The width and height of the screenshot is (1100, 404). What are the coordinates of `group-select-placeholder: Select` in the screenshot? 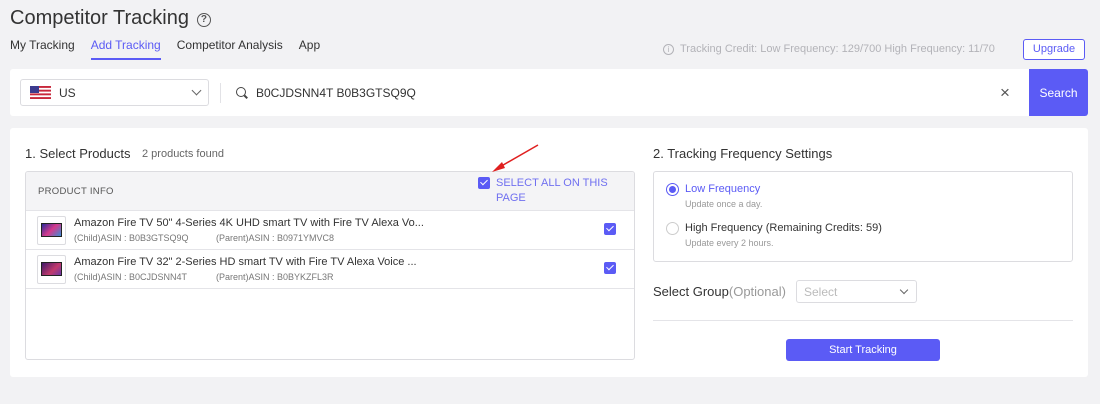 It's located at (821, 292).